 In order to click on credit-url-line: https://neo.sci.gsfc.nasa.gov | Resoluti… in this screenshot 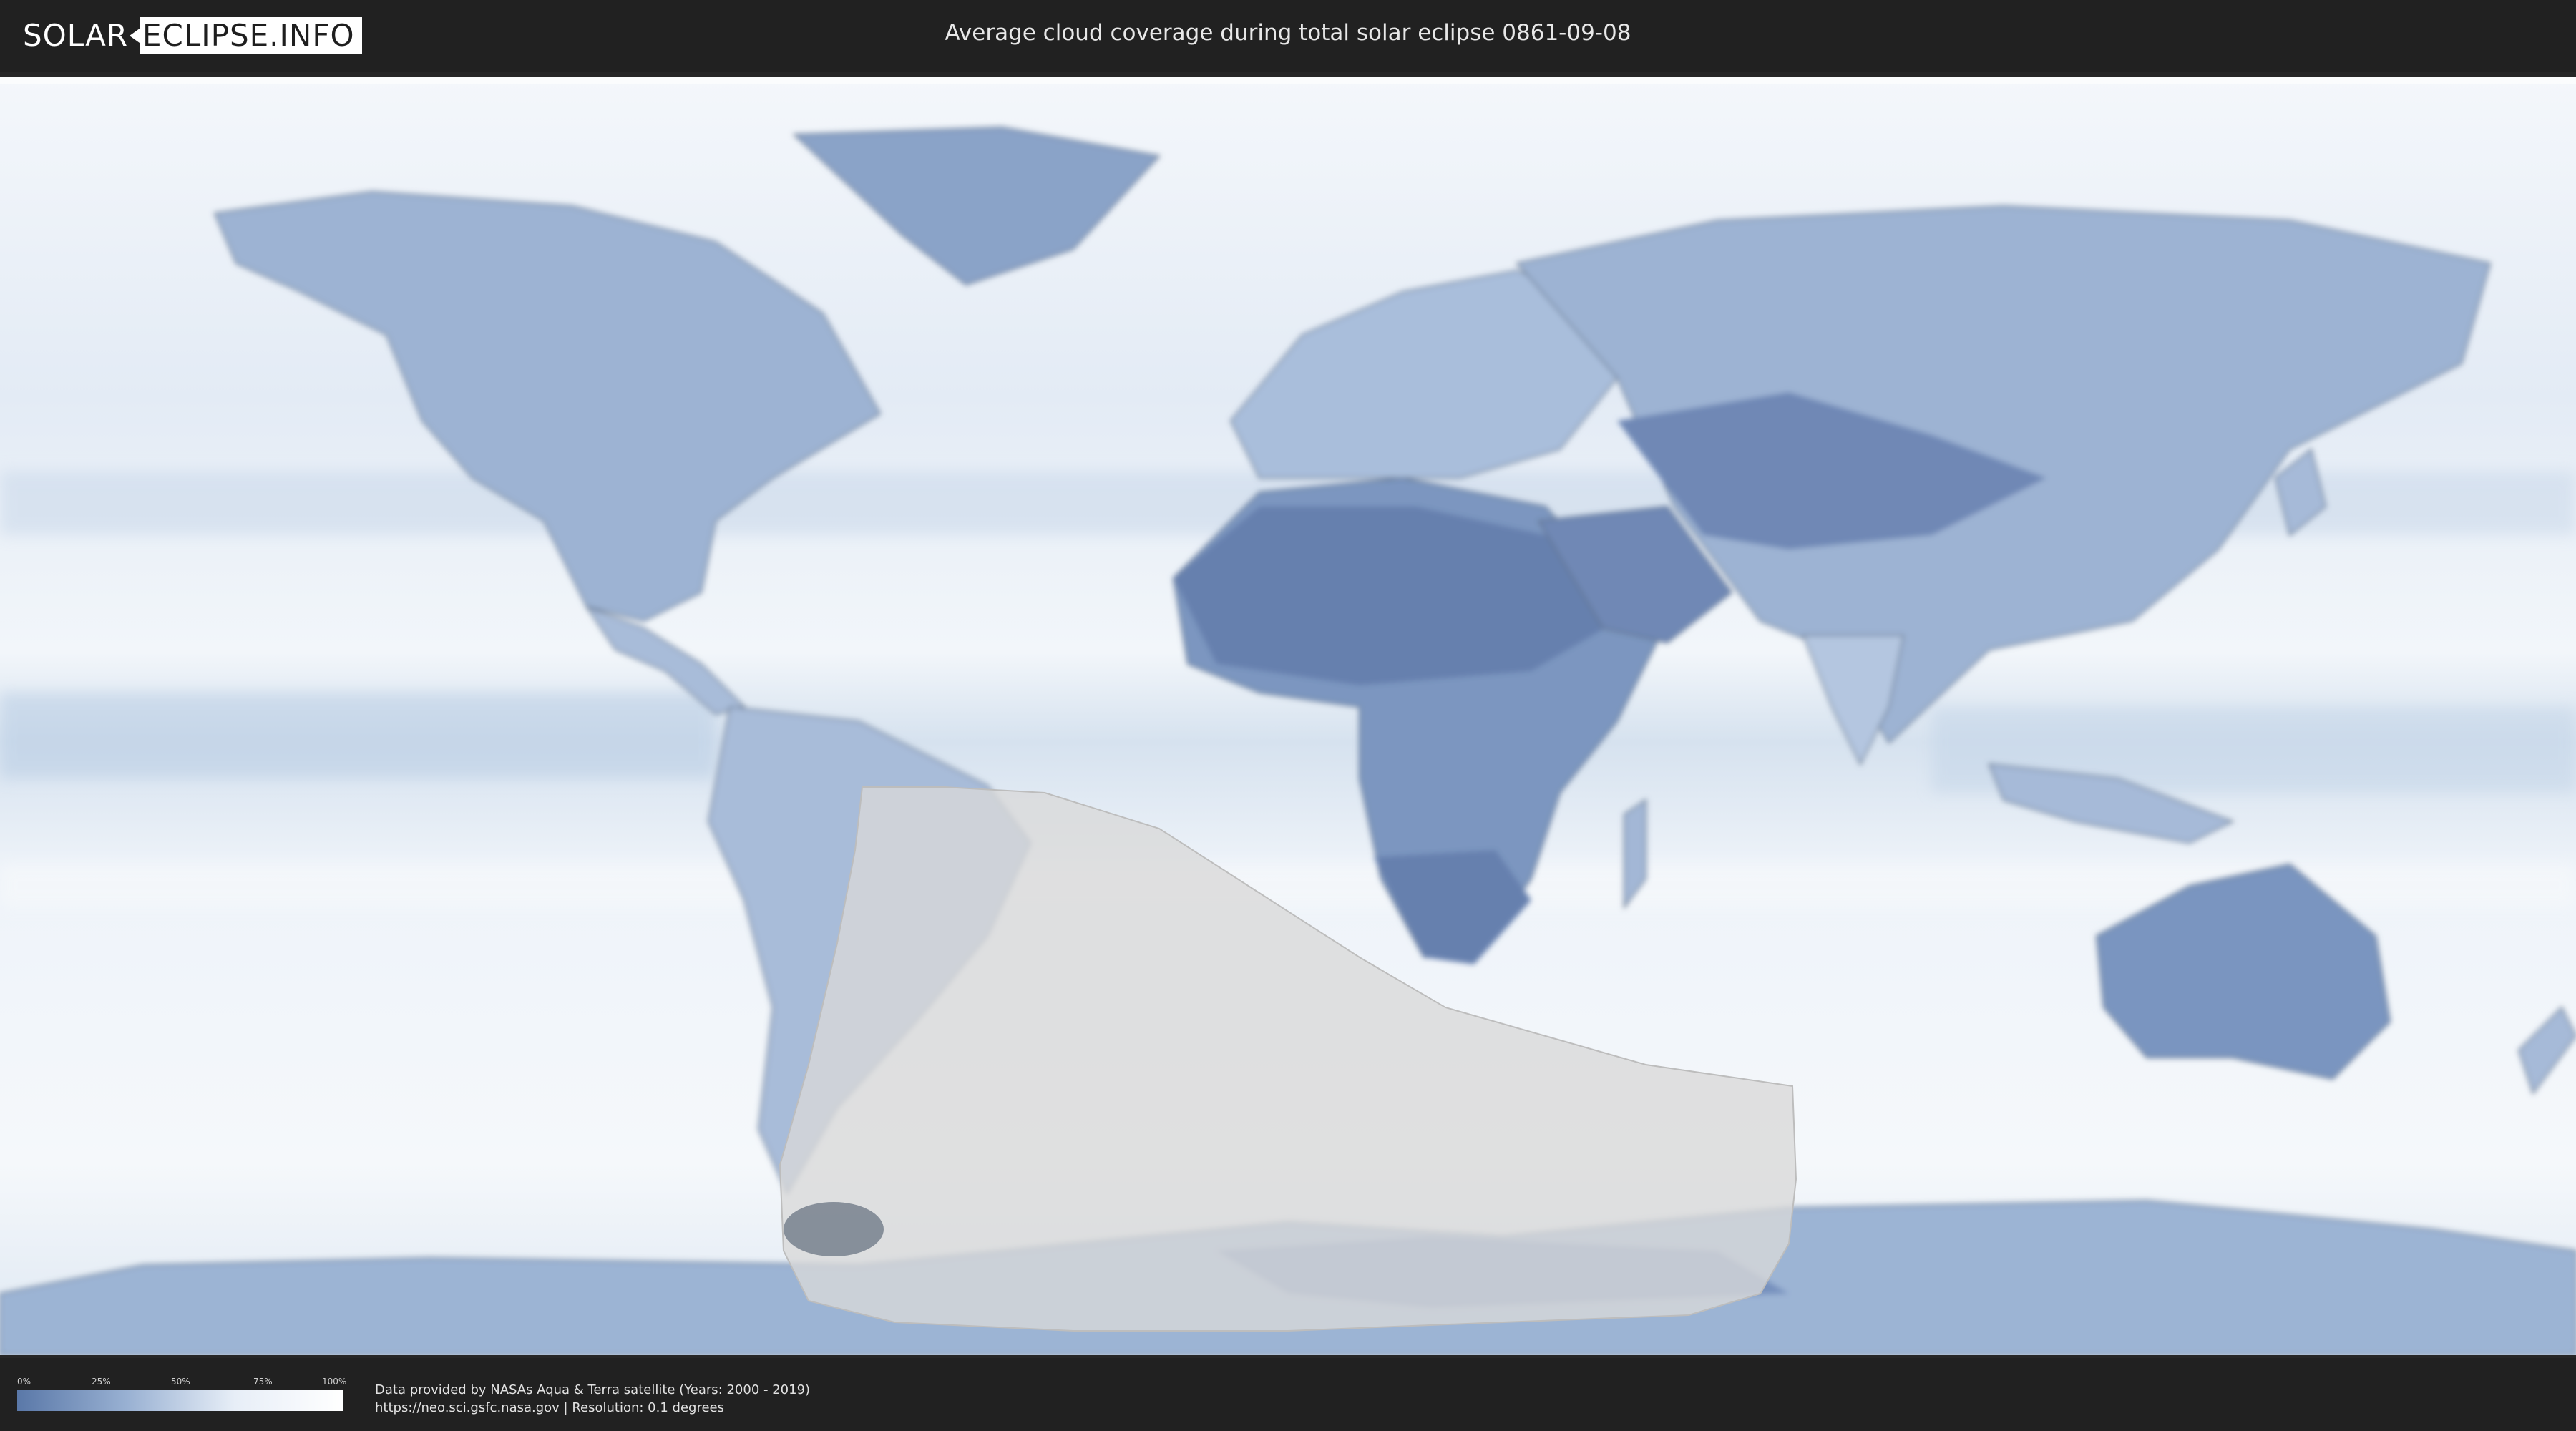, I will do `click(592, 1408)`.